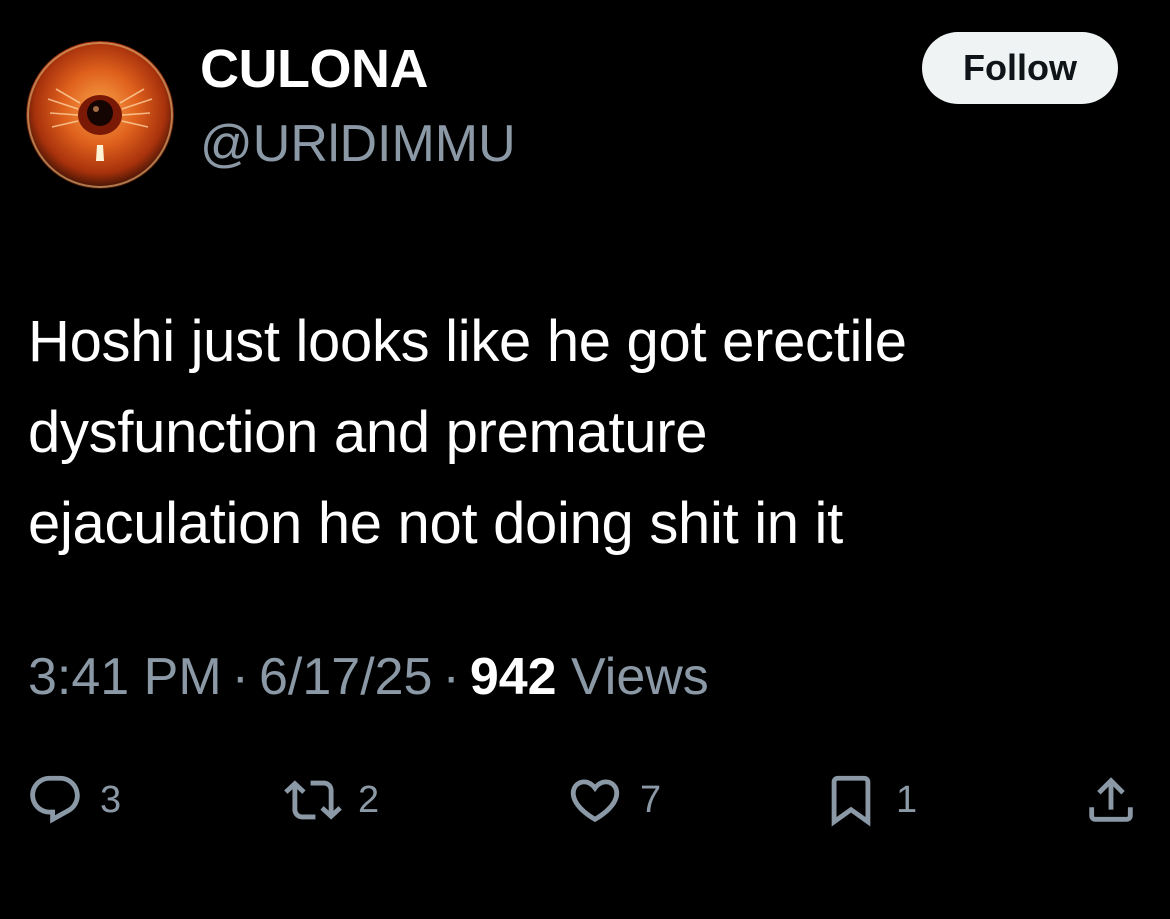 Image resolution: width=1170 pixels, height=919 pixels. Describe the element at coordinates (111, 800) in the screenshot. I see `reply-count: 3` at that location.